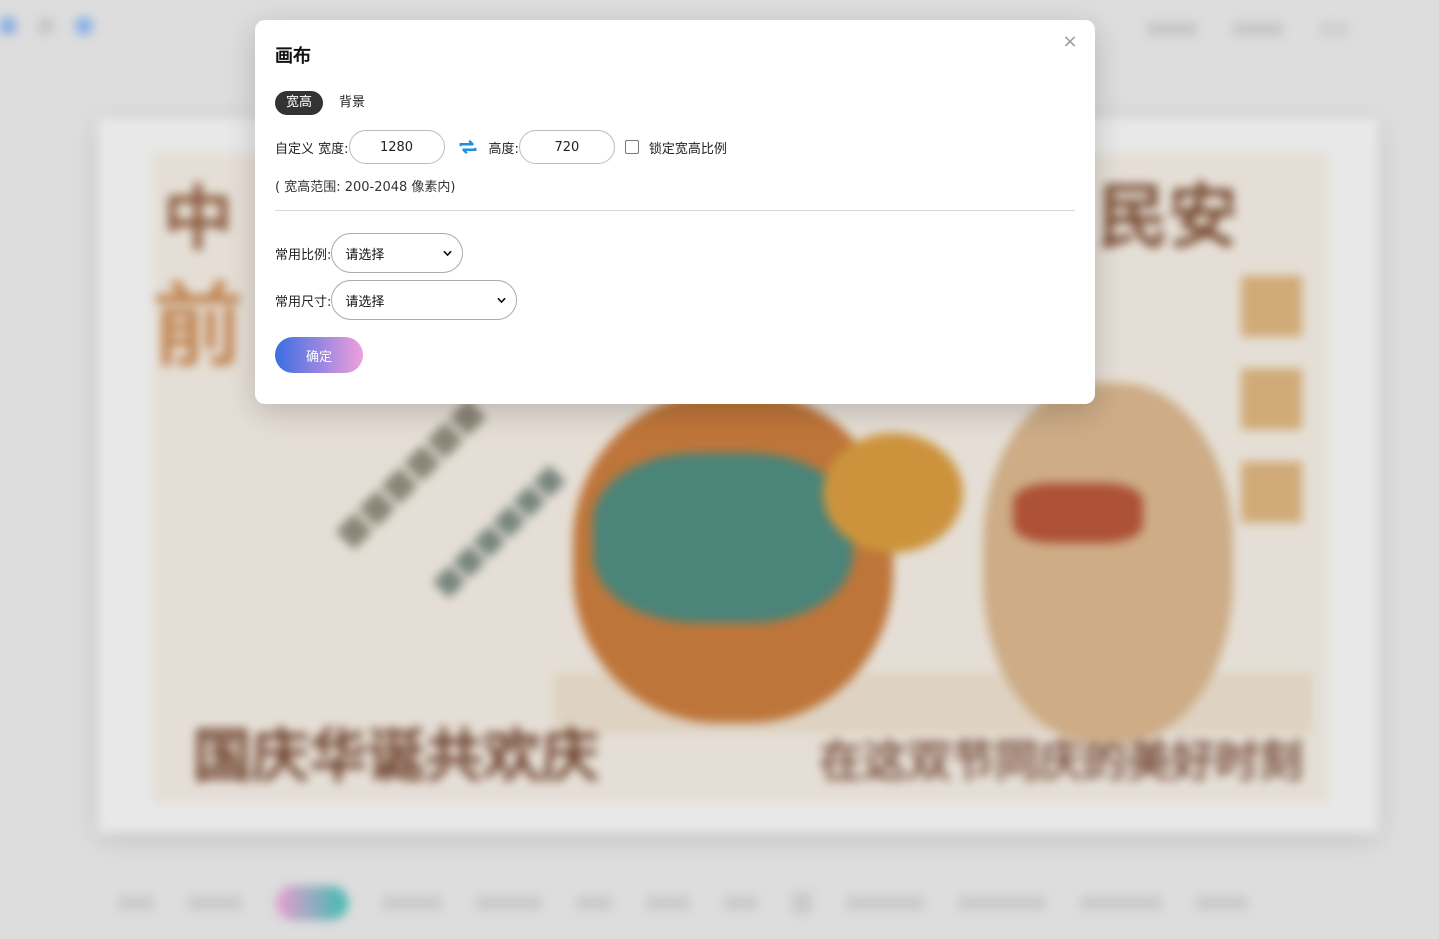 The width and height of the screenshot is (1439, 939). Describe the element at coordinates (319, 355) in the screenshot. I see `confirm-button: 确定` at that location.